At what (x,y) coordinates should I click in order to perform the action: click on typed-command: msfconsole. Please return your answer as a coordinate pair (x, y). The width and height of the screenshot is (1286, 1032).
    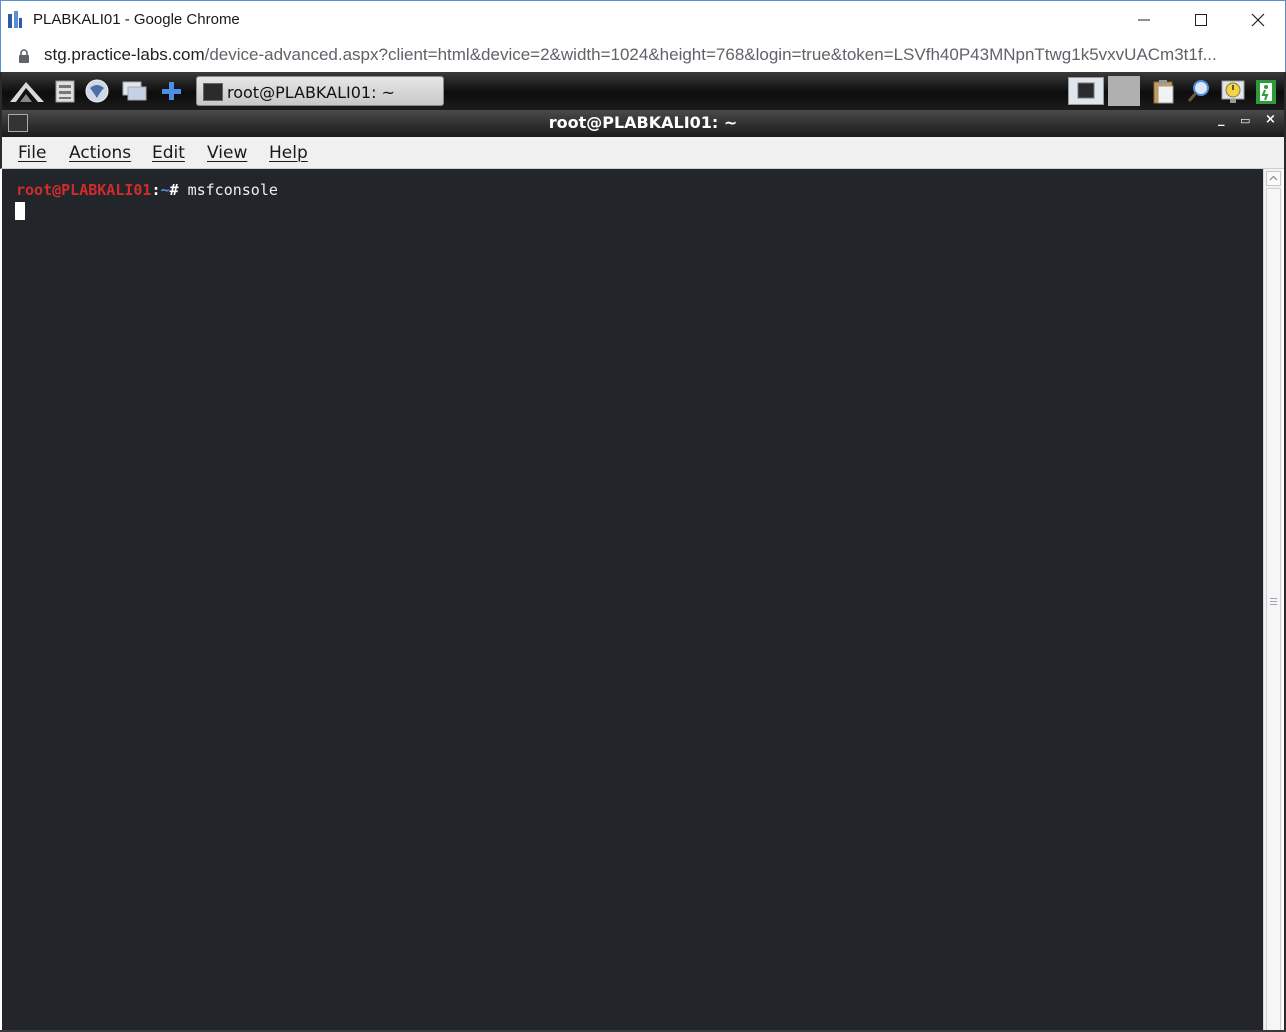
    Looking at the image, I should click on (232, 190).